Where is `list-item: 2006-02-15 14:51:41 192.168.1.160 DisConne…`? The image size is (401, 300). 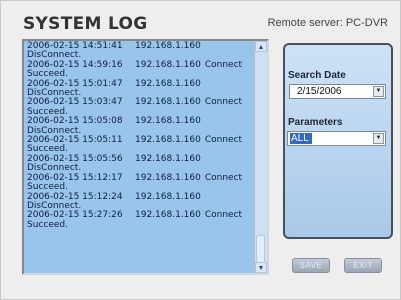 list-item: 2006-02-15 14:51:41 192.168.1.160 DisConne… is located at coordinates (140, 51).